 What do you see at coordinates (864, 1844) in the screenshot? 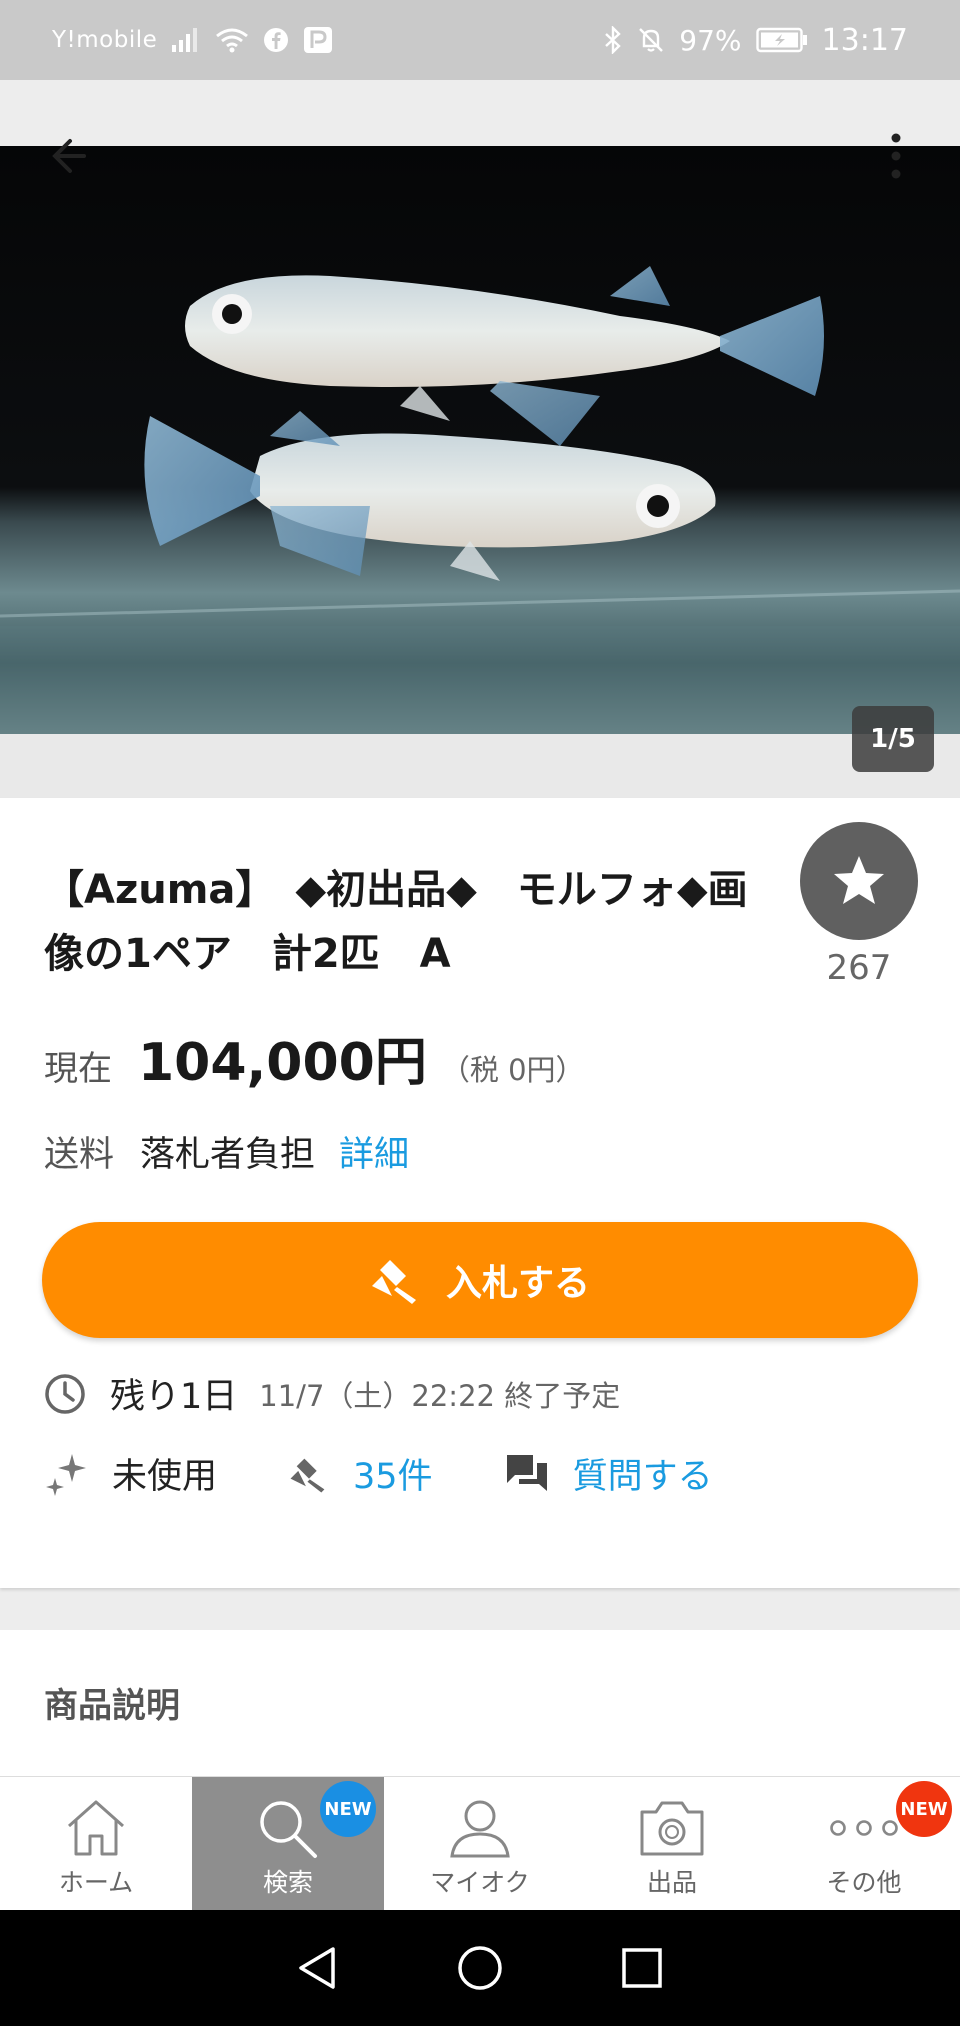
I see `tab-more: その他 NEW` at bounding box center [864, 1844].